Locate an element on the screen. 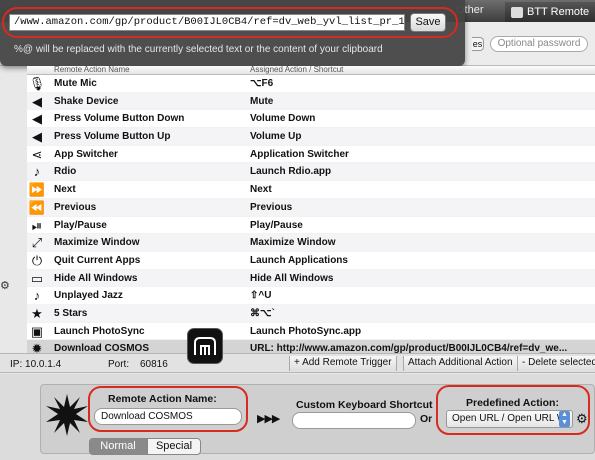 The height and width of the screenshot is (460, 595). table-row: ♪ Rdio Launch Rdio.app is located at coordinates (311, 172).